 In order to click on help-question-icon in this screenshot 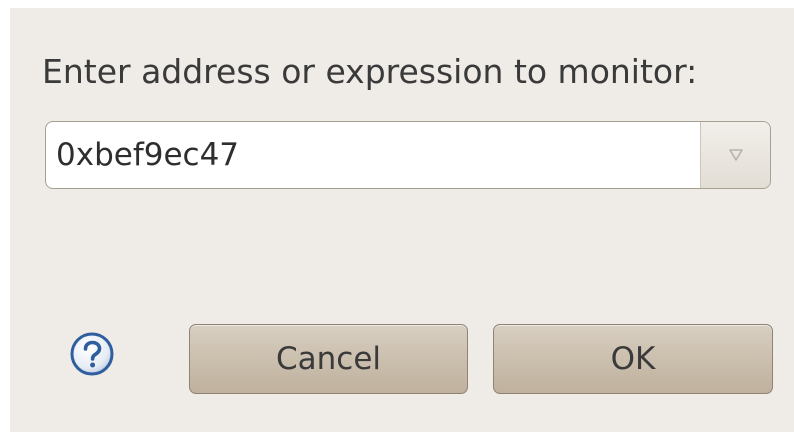, I will do `click(92, 354)`.